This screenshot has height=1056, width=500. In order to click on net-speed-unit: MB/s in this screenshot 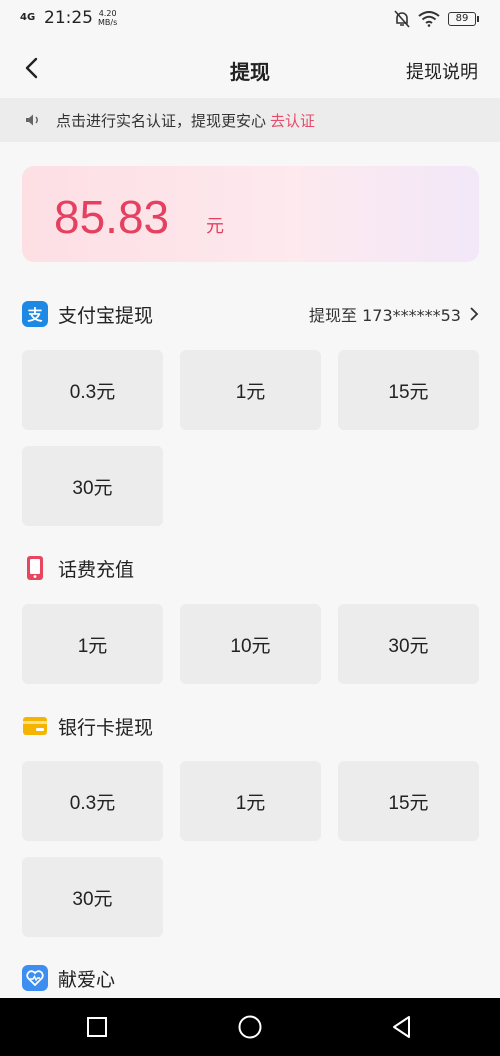, I will do `click(108, 22)`.